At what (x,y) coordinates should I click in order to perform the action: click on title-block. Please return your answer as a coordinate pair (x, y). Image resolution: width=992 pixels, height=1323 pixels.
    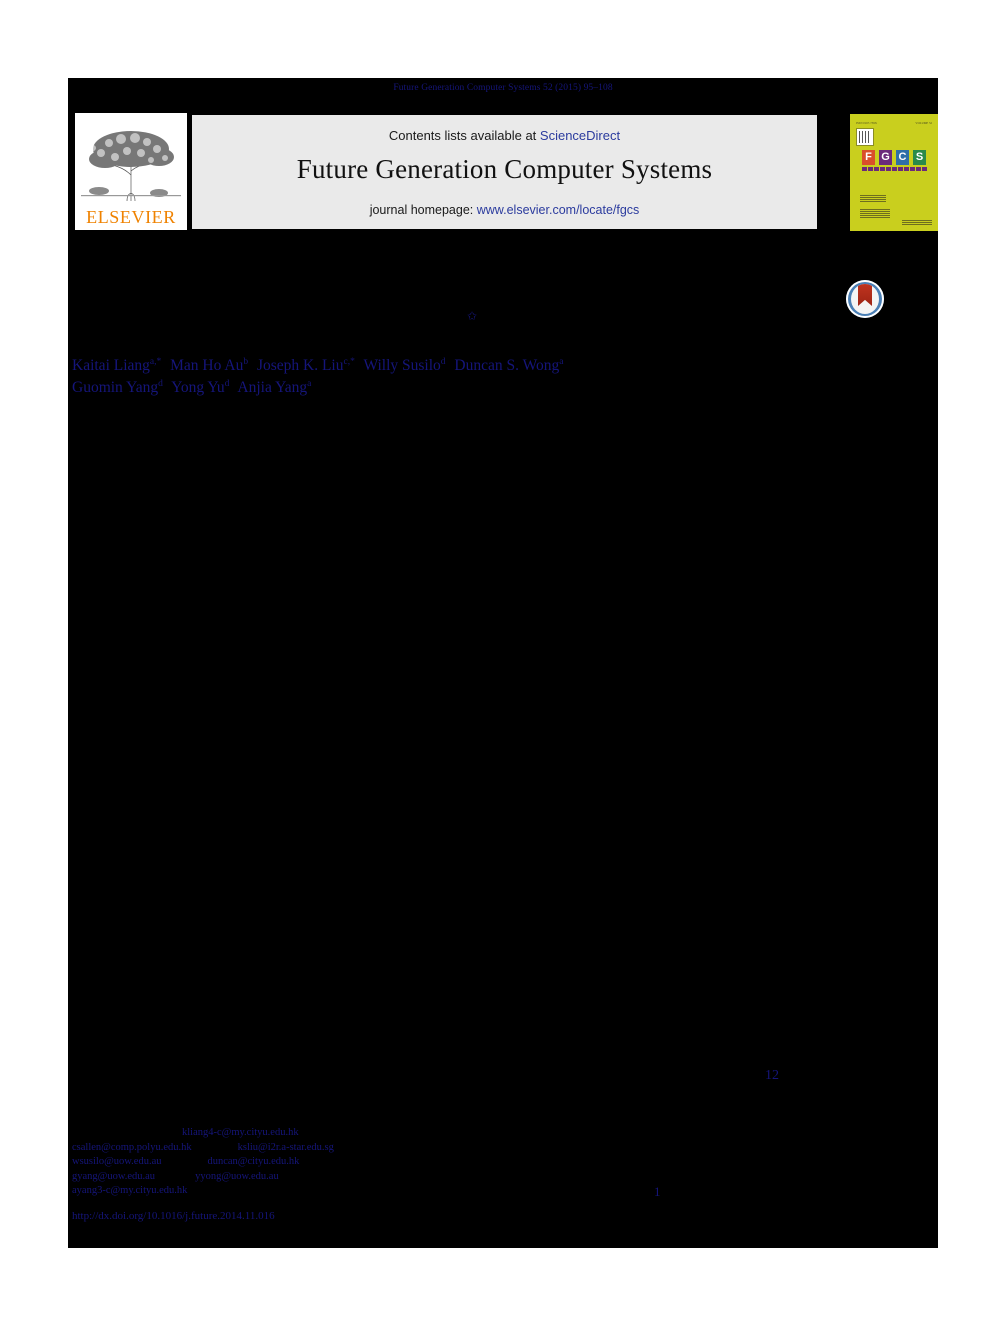
    Looking at the image, I should click on (503, 288).